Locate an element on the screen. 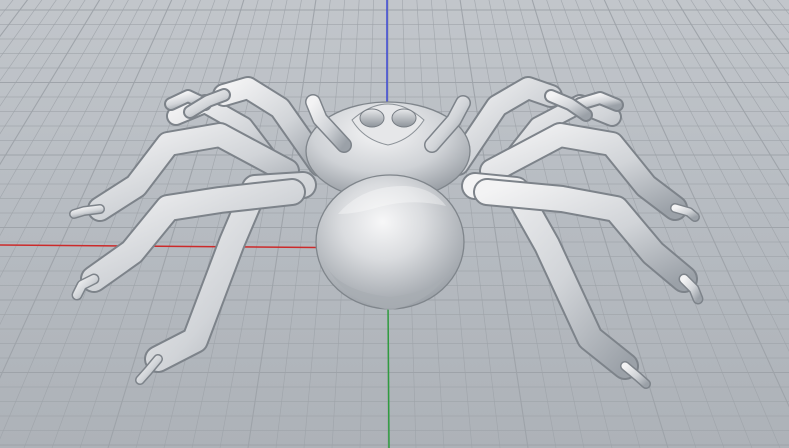 The width and height of the screenshot is (789, 448). y-axis-line is located at coordinates (388, 373).